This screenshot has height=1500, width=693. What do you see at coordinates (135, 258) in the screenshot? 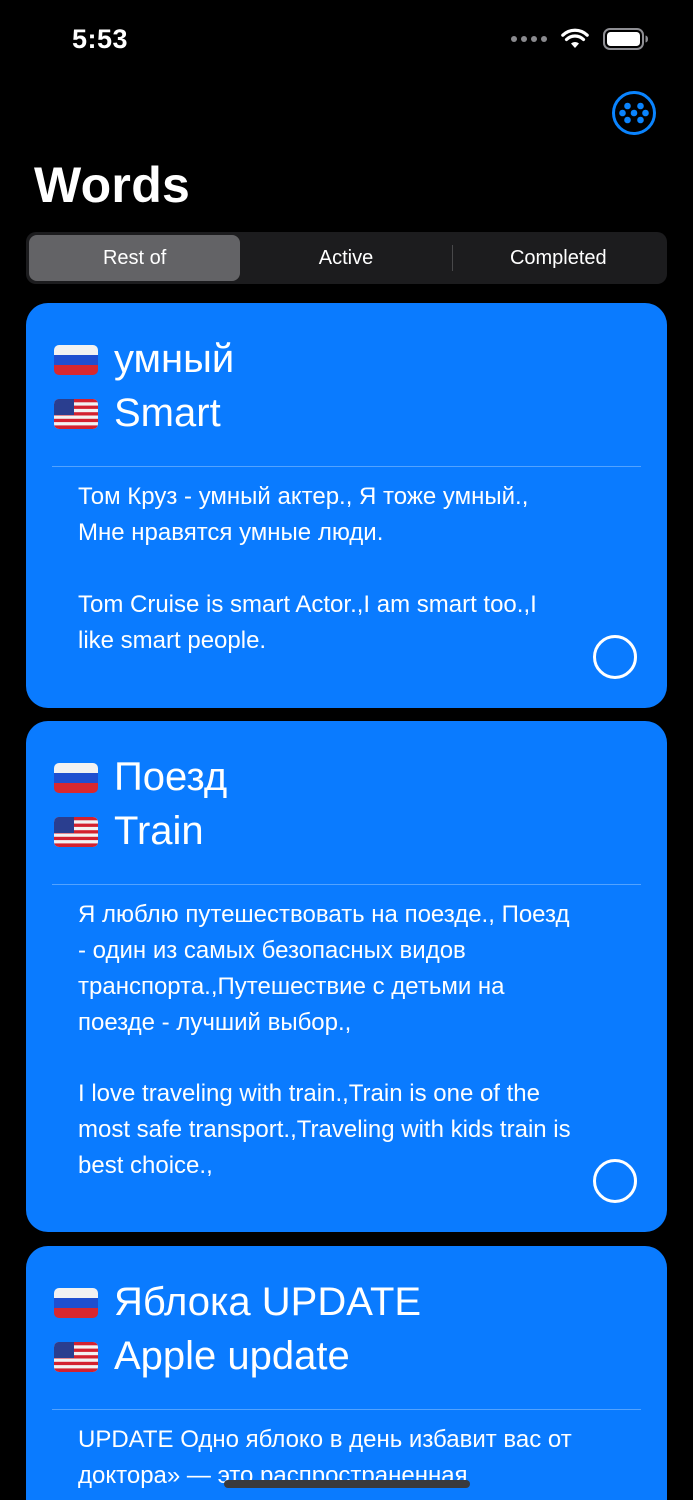
I see `segment-rest-of: Rest of` at bounding box center [135, 258].